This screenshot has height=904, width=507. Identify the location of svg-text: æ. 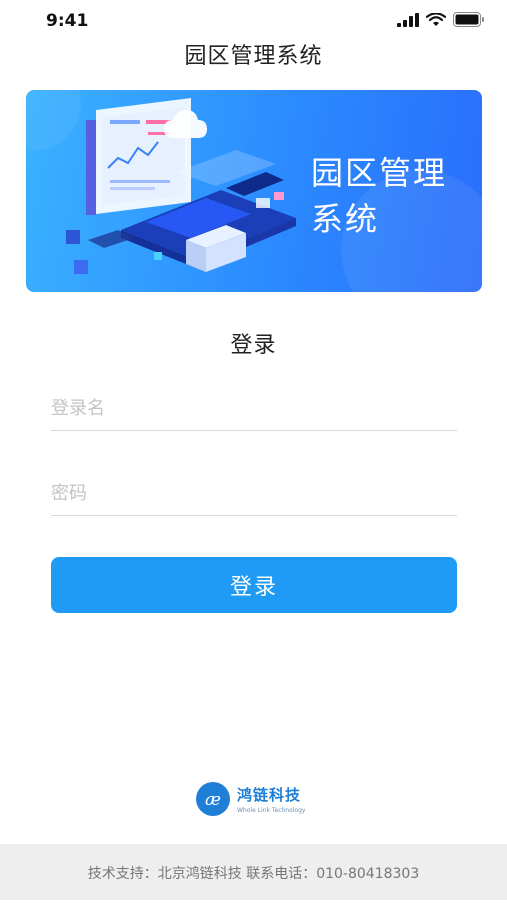
(213, 800).